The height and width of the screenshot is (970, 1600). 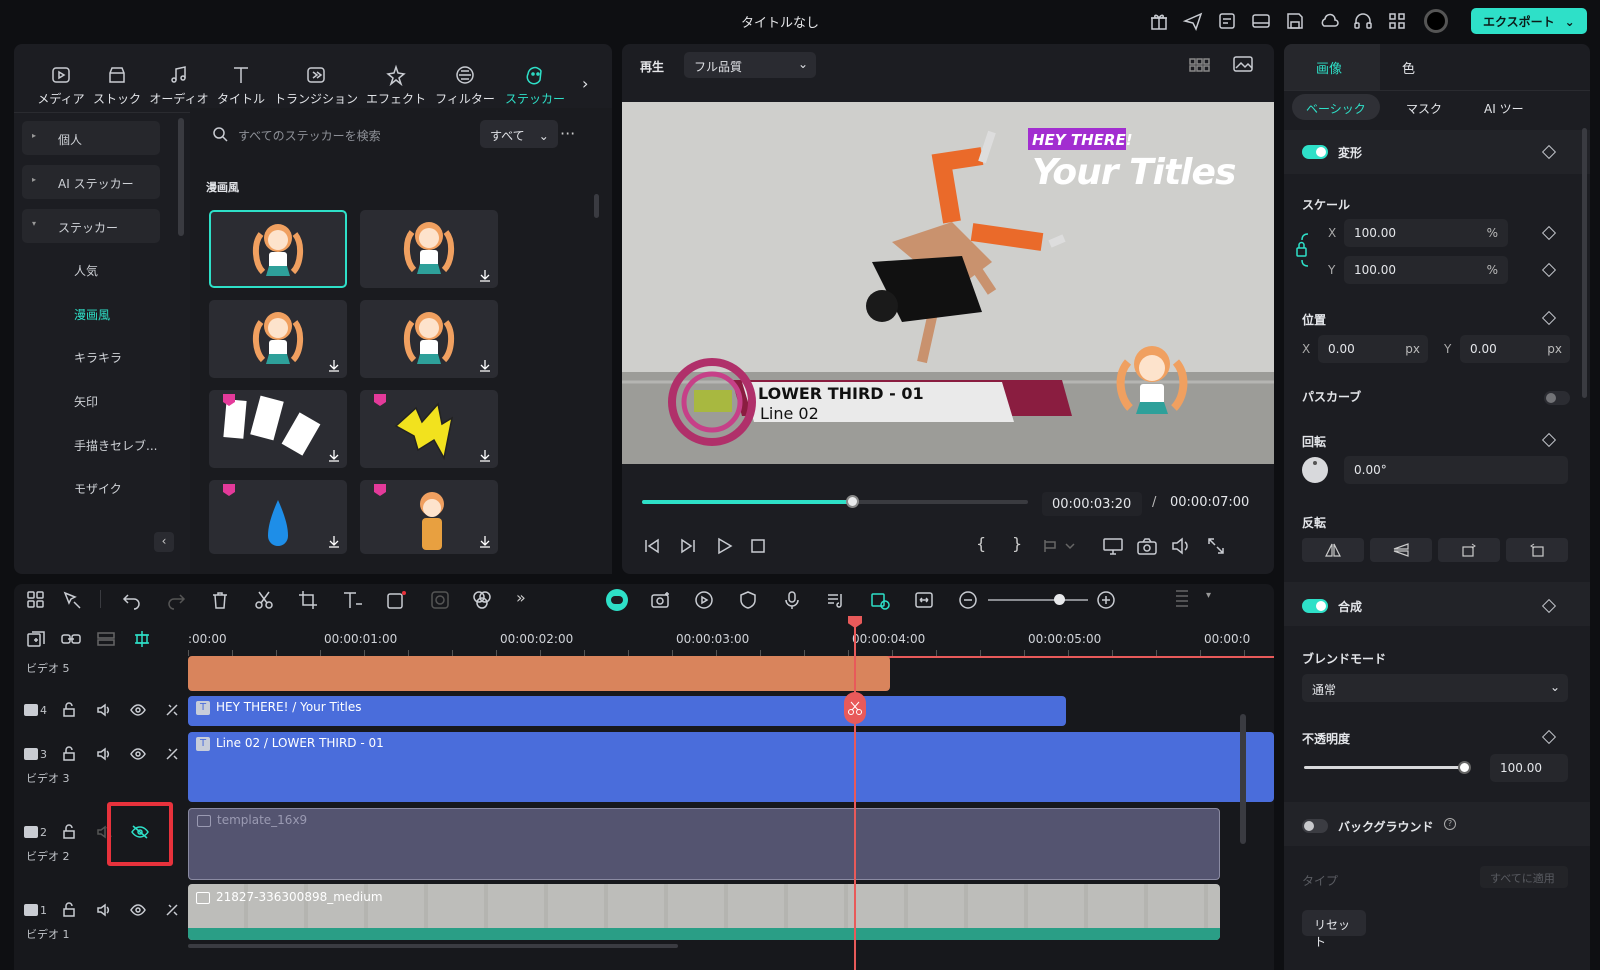 What do you see at coordinates (1329, 21) in the screenshot?
I see `cloud-icon` at bounding box center [1329, 21].